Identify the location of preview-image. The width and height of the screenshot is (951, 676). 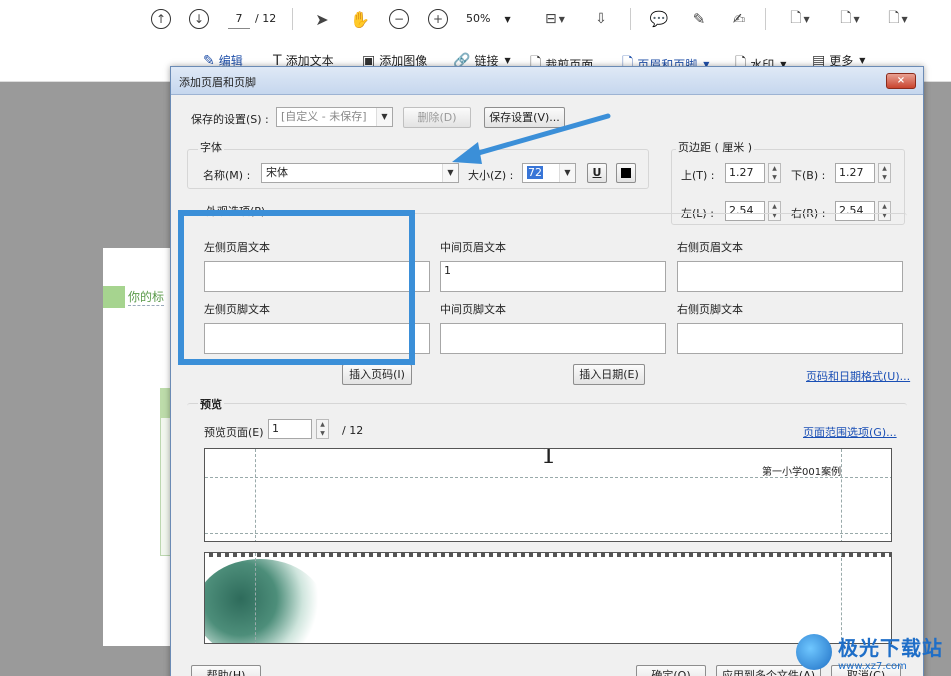
(265, 601).